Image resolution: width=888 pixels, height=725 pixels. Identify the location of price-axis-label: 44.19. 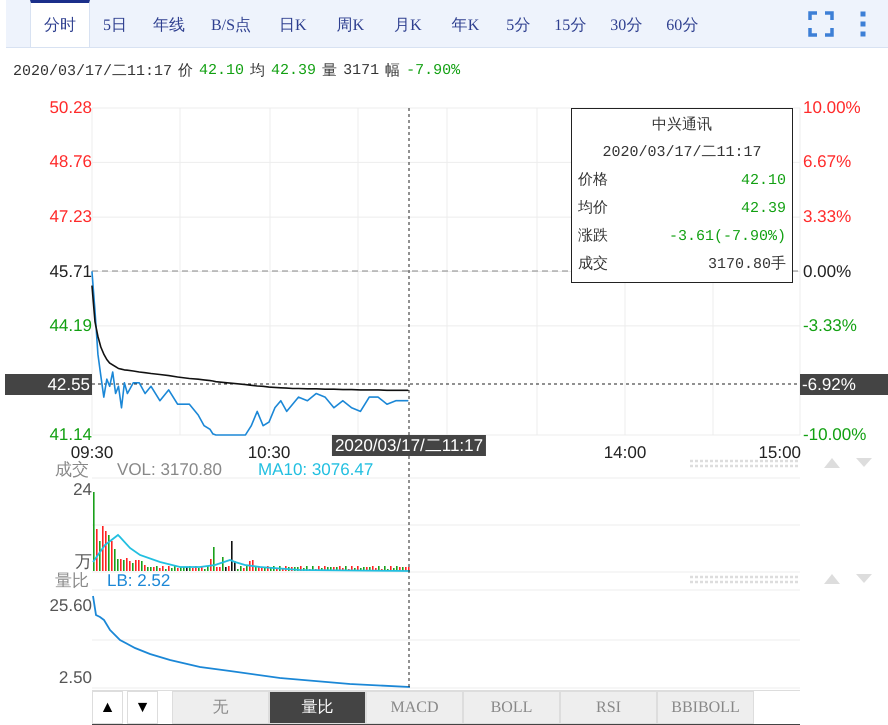
(70, 325).